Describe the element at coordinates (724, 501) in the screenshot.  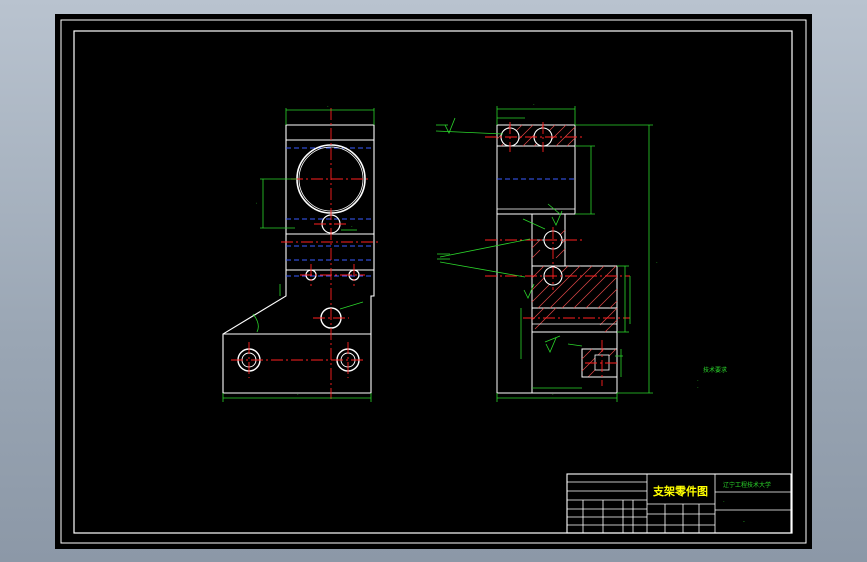
I see `drawing-subtitle: -` at that location.